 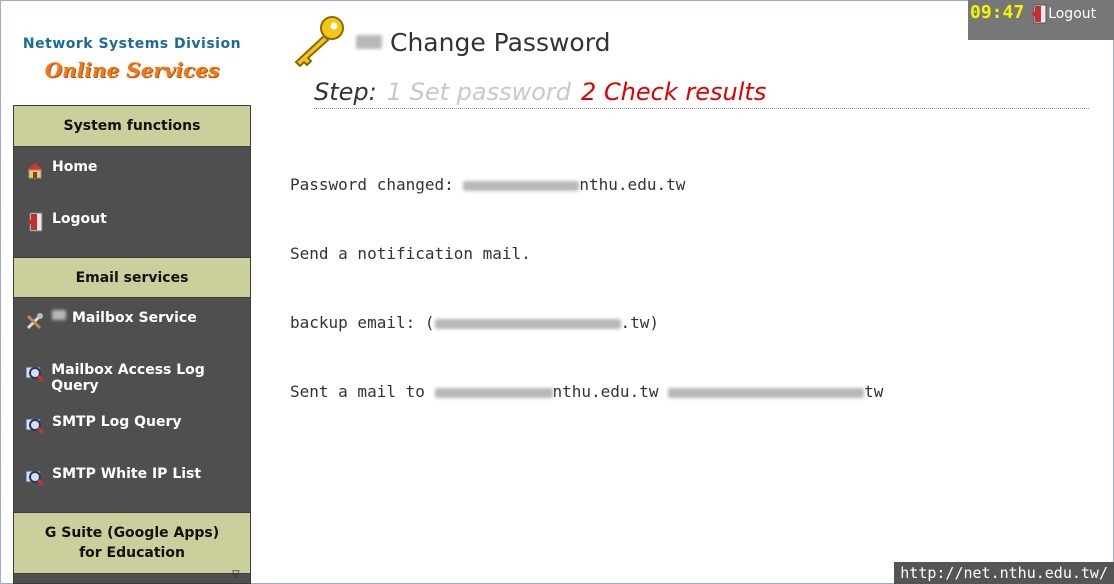 I want to click on step-indicator: Step: 1 Set password 2 Check results, so click(x=702, y=92).